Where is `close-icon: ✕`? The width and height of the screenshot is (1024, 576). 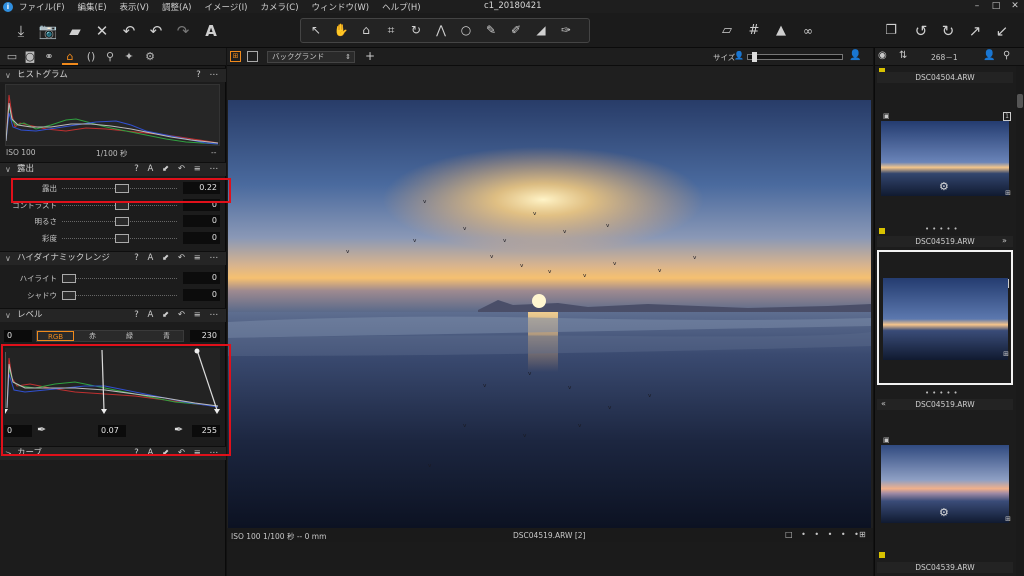 close-icon: ✕ is located at coordinates (1015, 6).